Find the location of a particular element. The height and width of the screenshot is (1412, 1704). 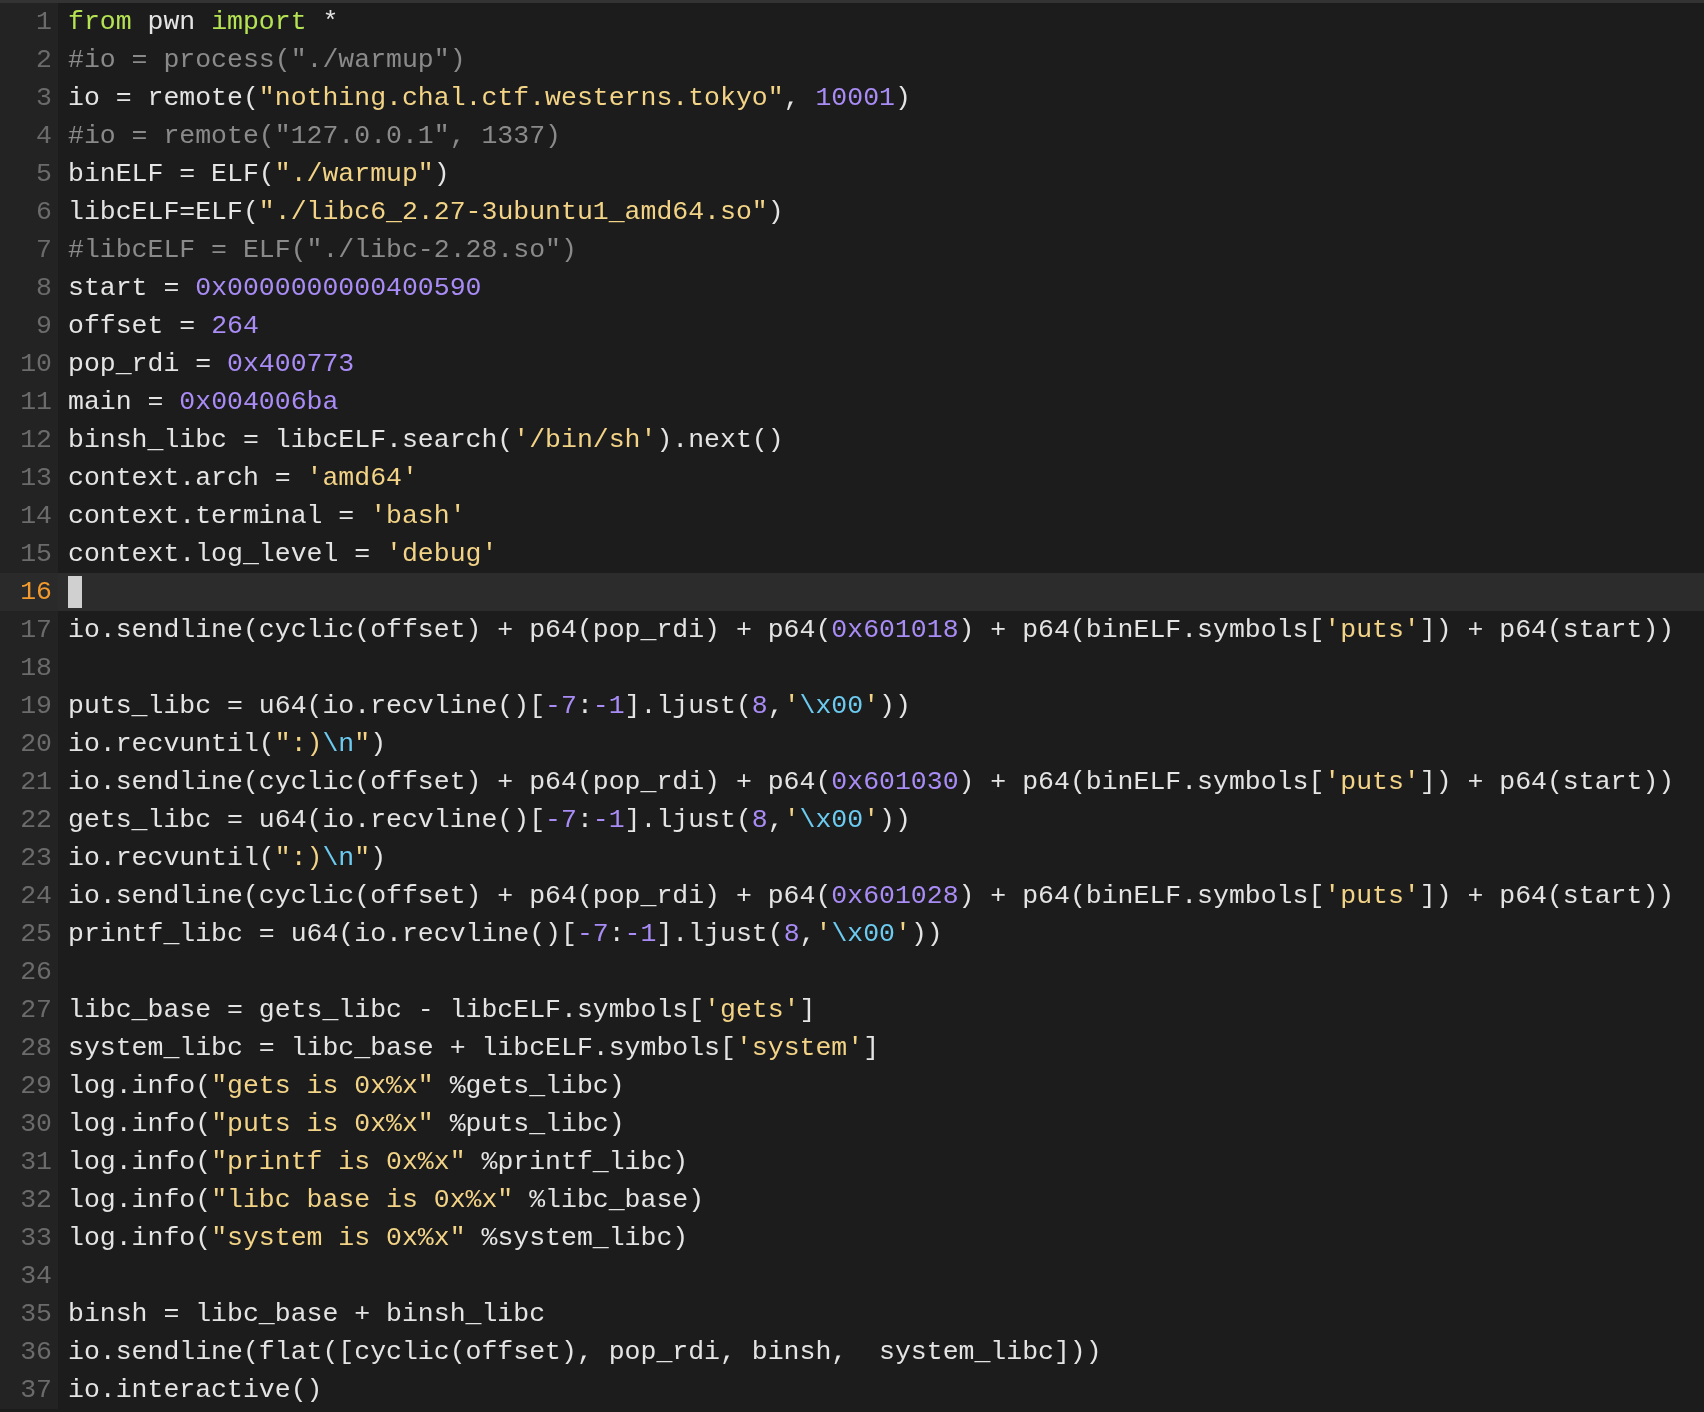

code-line: context.log_level = 'debug' is located at coordinates (282, 554).